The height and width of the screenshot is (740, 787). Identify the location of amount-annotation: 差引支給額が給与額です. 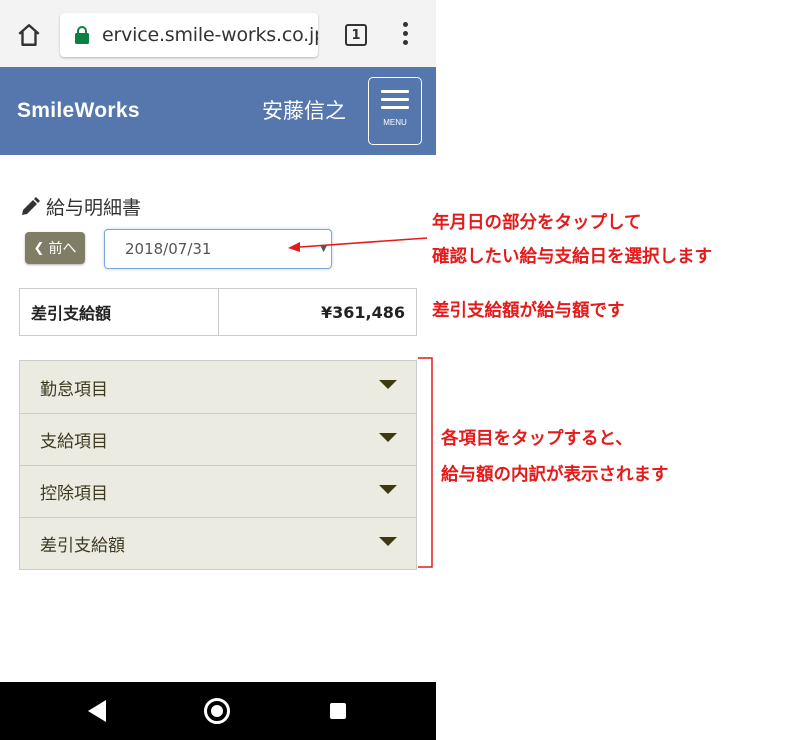
(528, 311).